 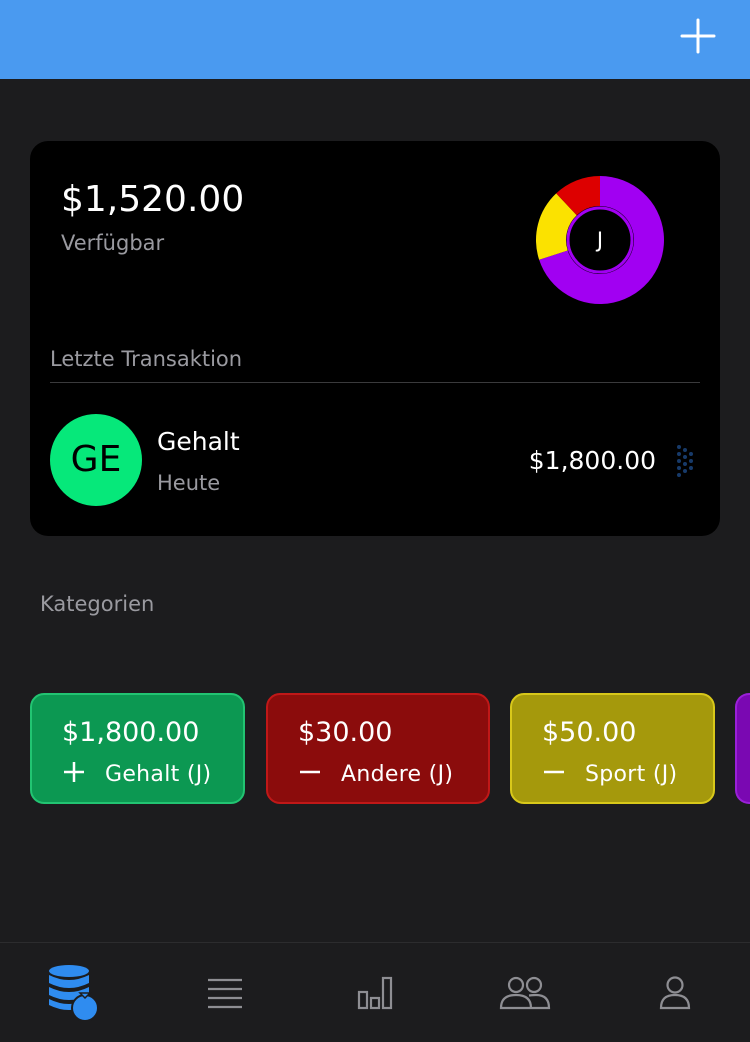 What do you see at coordinates (198, 441) in the screenshot?
I see `transaction-name: Gehalt` at bounding box center [198, 441].